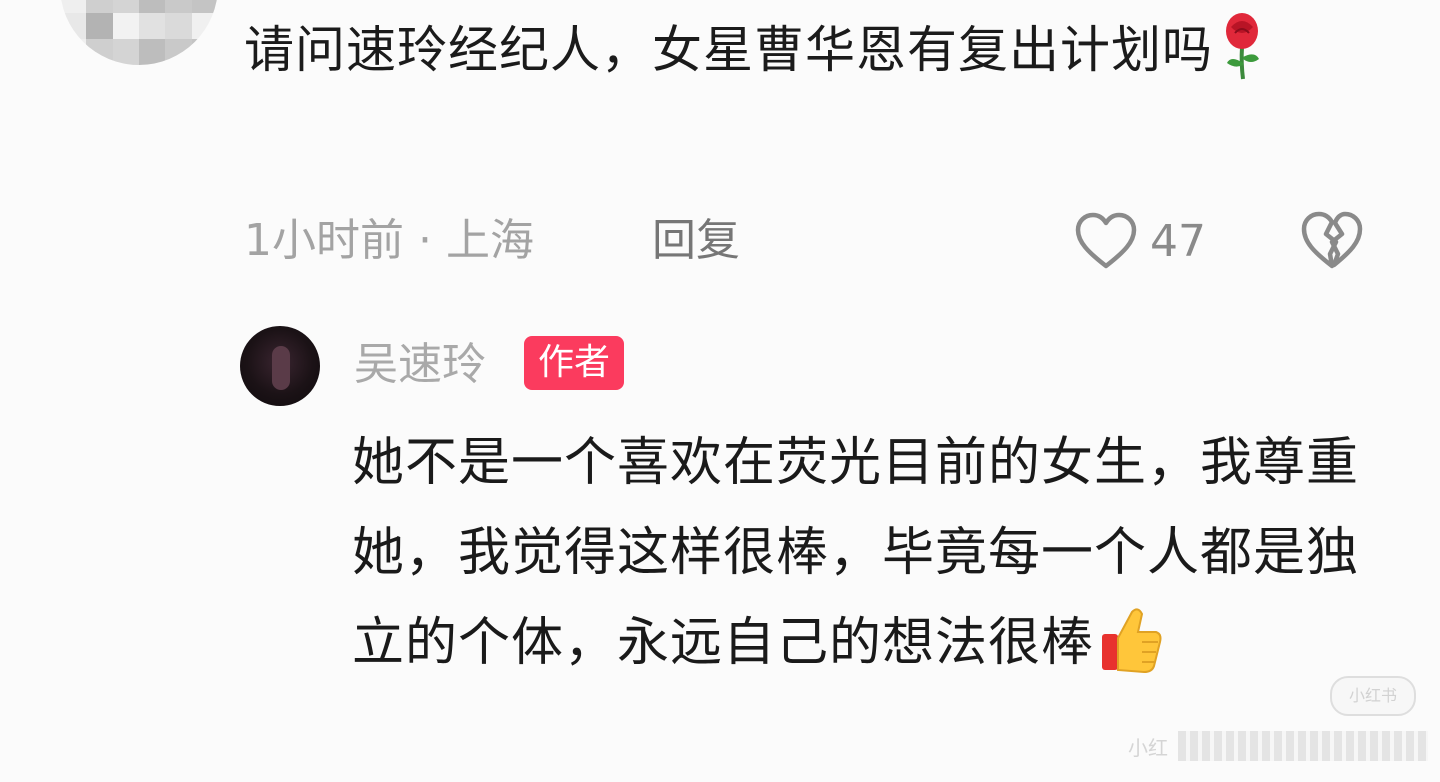 This screenshot has width=1440, height=782. I want to click on watermark-text: 小红, so click(1148, 747).